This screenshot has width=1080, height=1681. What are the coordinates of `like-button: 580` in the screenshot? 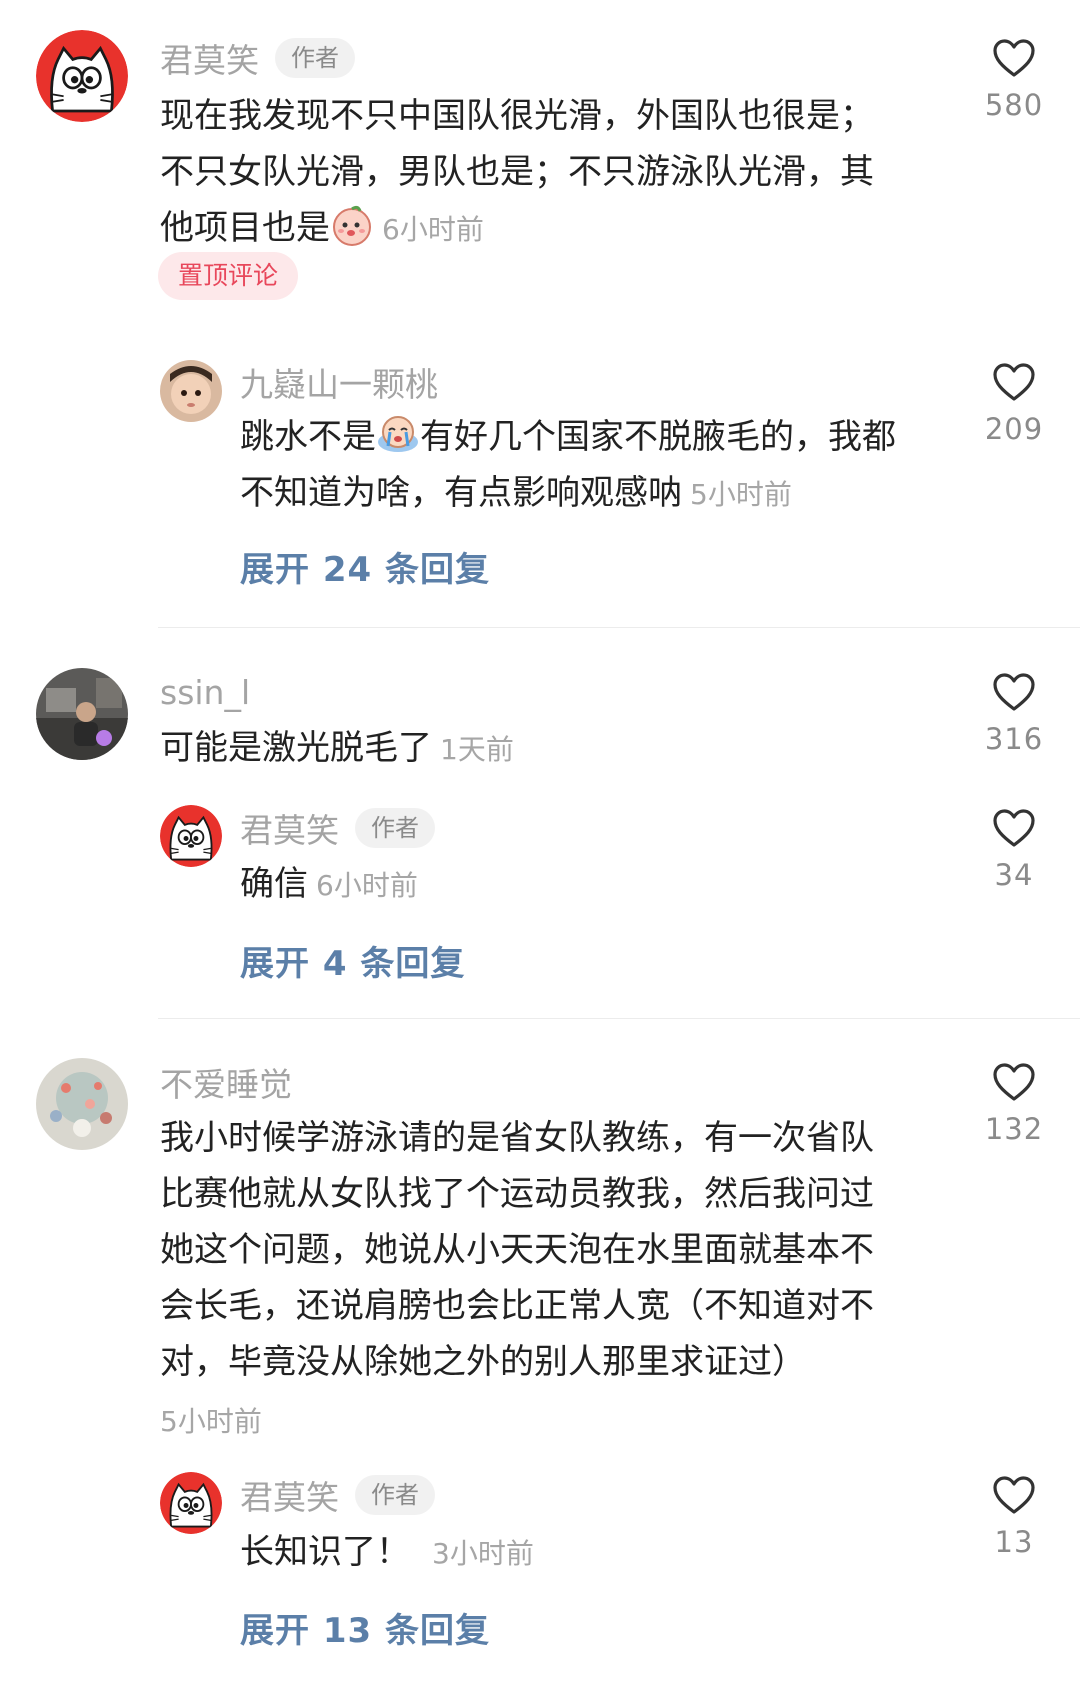 It's located at (1014, 80).